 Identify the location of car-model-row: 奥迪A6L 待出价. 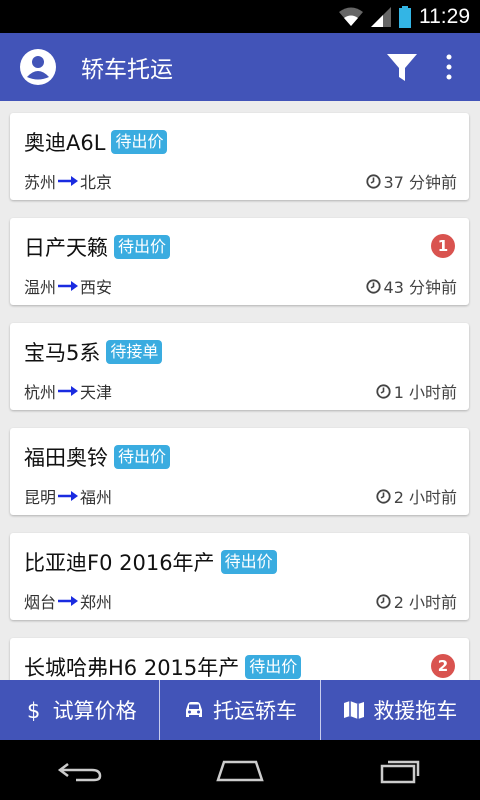
(96, 142).